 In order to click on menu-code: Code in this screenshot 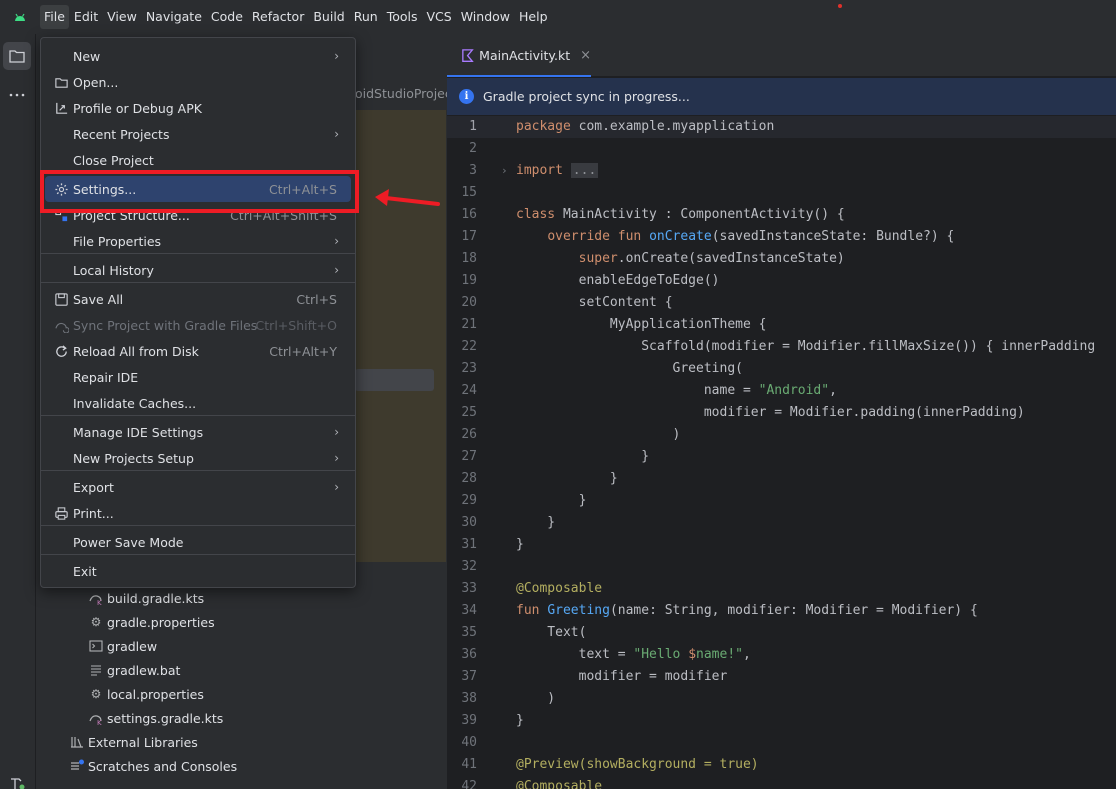, I will do `click(227, 17)`.